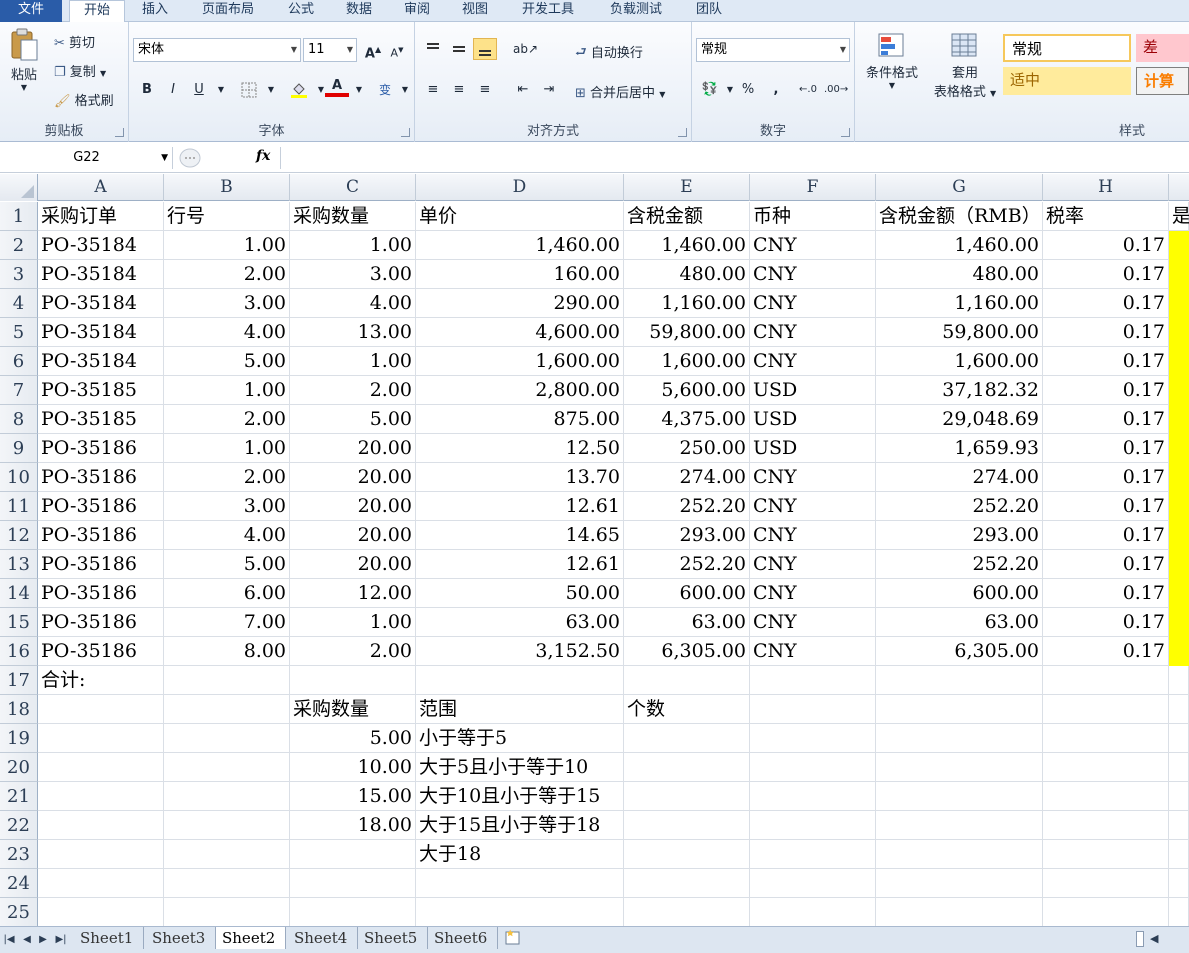 Image resolution: width=1189 pixels, height=953 pixels. Describe the element at coordinates (709, 11) in the screenshot. I see `tab-team: 团队` at that location.